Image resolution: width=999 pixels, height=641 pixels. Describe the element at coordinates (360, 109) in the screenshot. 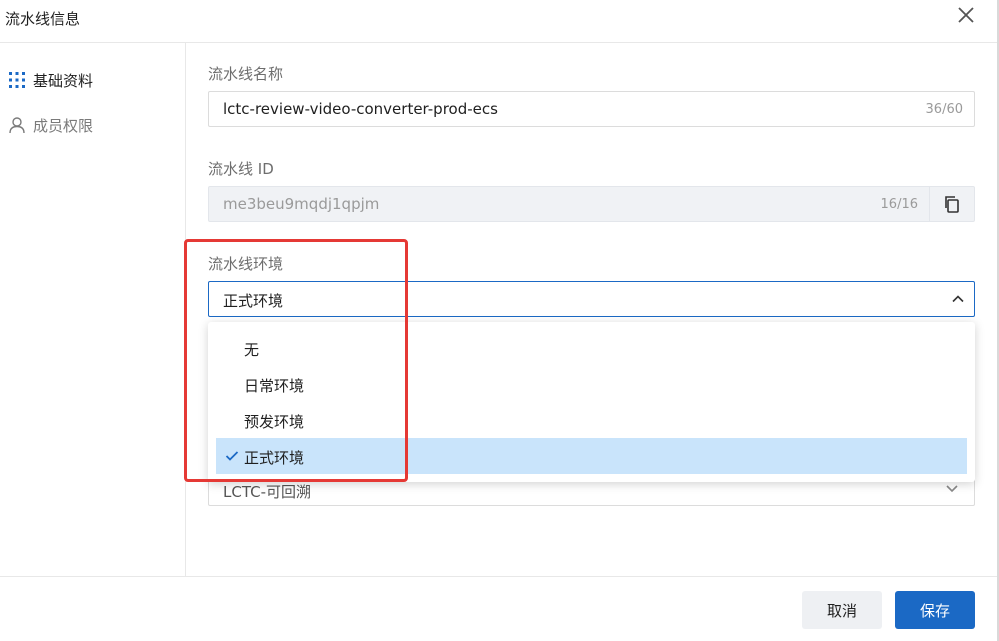

I see `pipeline-name-value: lctc-review-video-converter-prod-ecs` at that location.